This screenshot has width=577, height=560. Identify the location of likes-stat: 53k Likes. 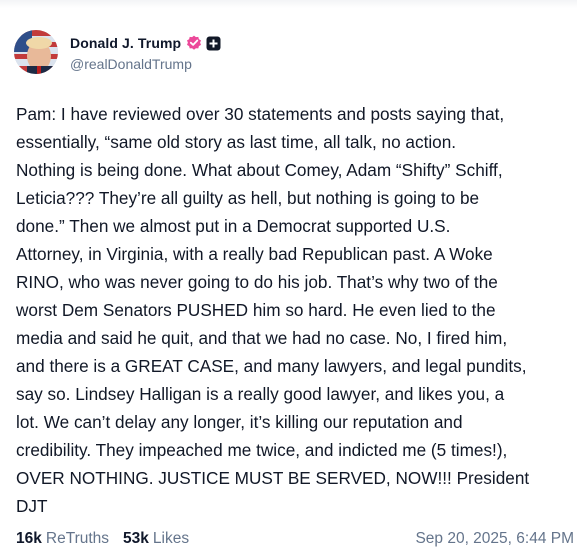
(156, 539).